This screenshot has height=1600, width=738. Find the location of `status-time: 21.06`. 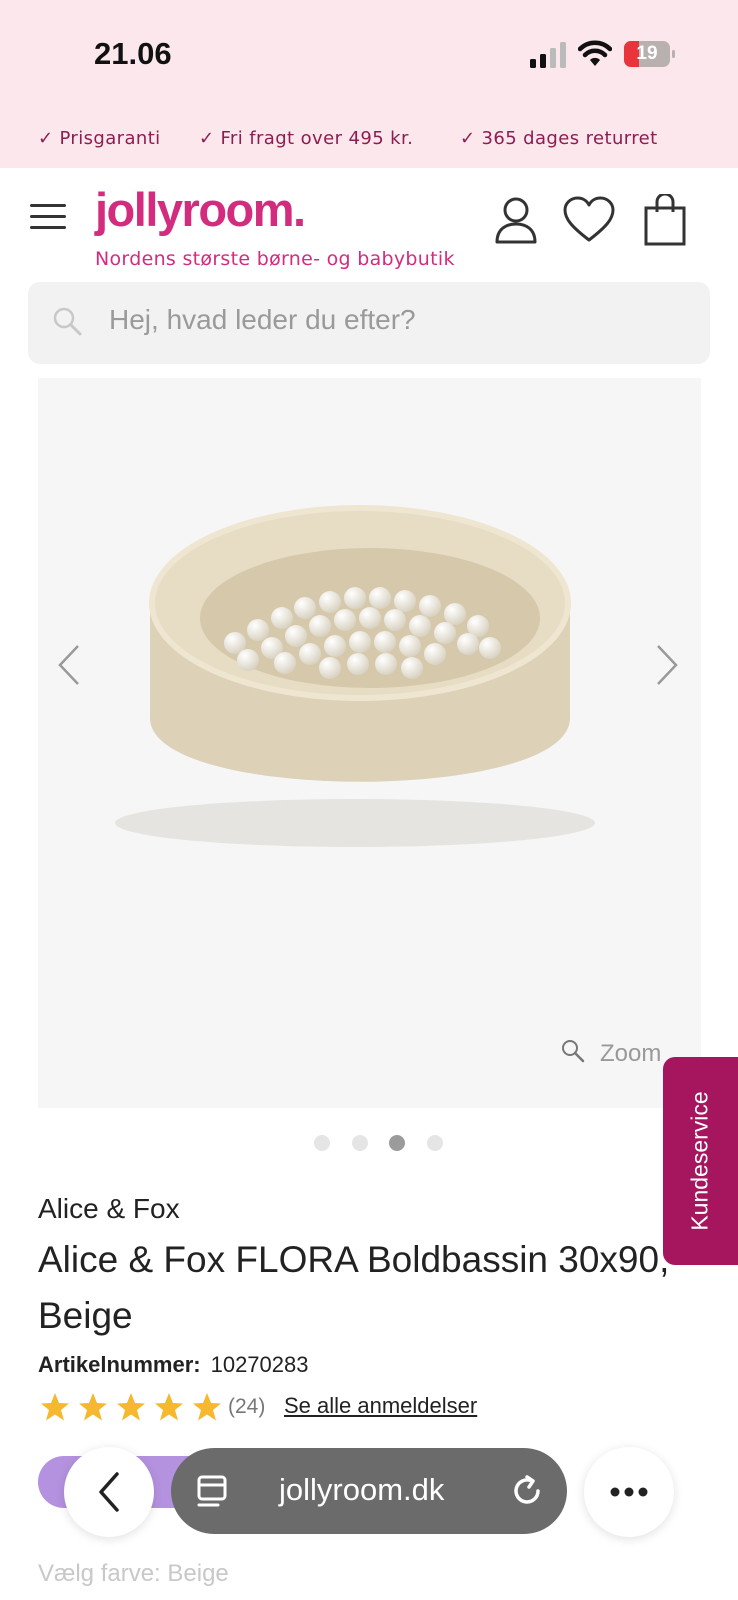

status-time: 21.06 is located at coordinates (133, 53).